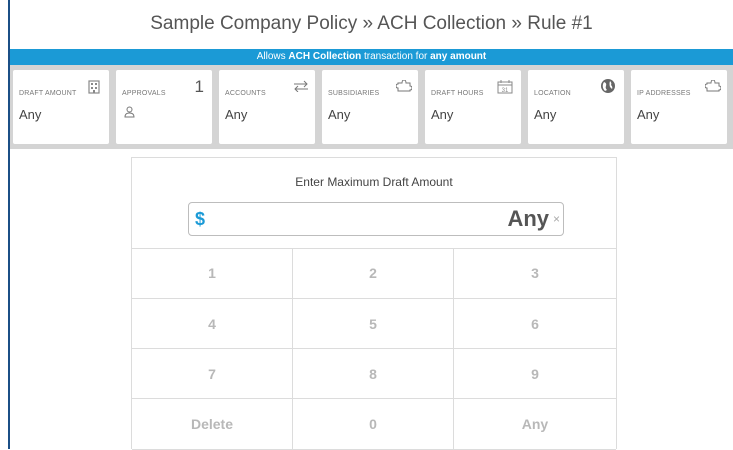  Describe the element at coordinates (679, 107) in the screenshot. I see `card-ip-addresses: IP Addresses Any` at that location.